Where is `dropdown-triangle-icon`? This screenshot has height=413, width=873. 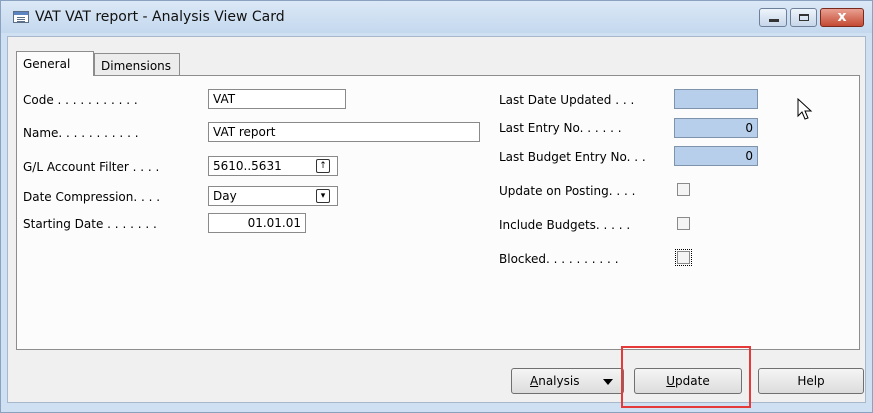 dropdown-triangle-icon is located at coordinates (608, 382).